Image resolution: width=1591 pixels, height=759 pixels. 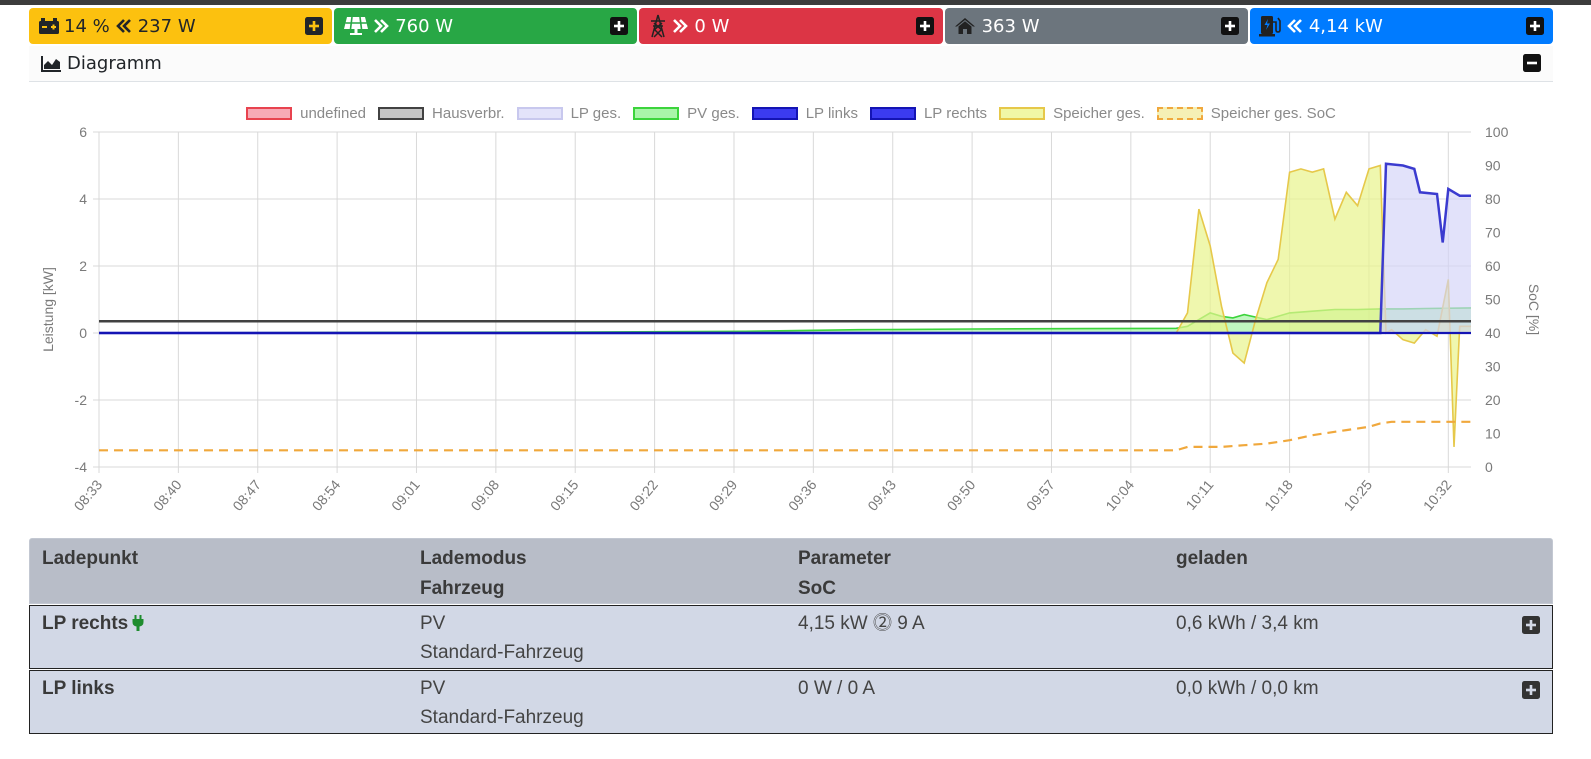 What do you see at coordinates (965, 26) in the screenshot?
I see `home-icon` at bounding box center [965, 26].